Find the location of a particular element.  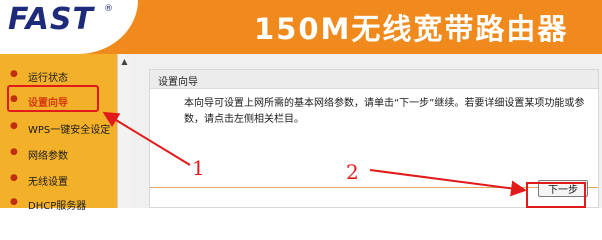

panel-title: 设置向导 is located at coordinates (178, 82).